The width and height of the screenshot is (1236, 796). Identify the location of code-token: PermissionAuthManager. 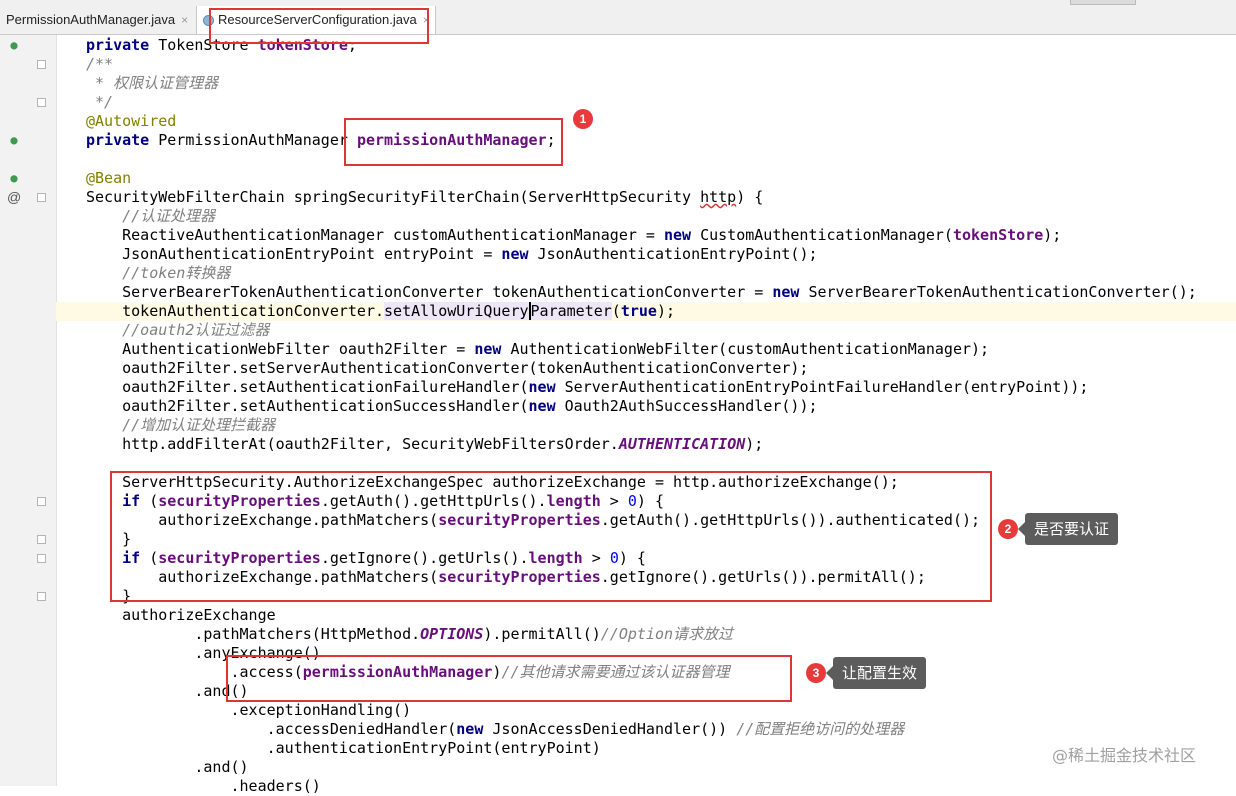
(253, 140).